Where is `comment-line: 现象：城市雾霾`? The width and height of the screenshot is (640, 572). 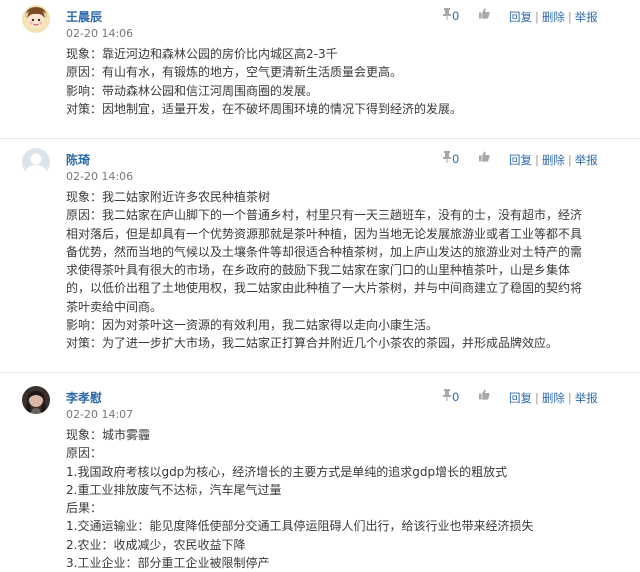 comment-line: 现象：城市雾霾 is located at coordinates (108, 435).